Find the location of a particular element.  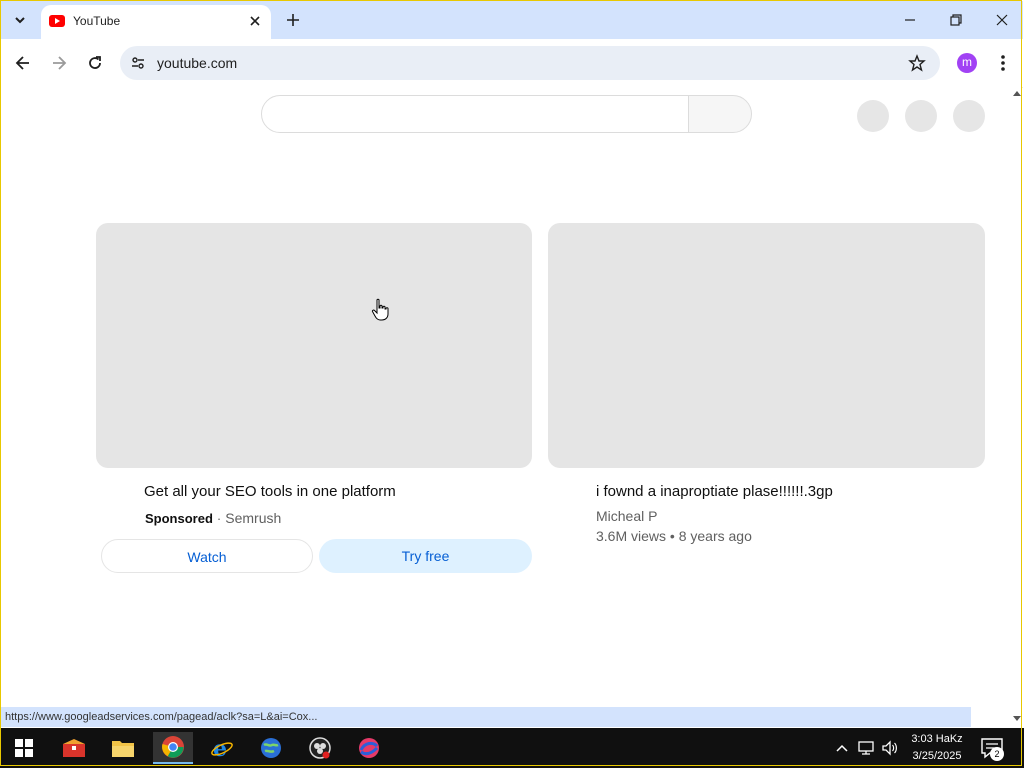

clock-time: 3:03 HaKz is located at coordinates (937, 739).